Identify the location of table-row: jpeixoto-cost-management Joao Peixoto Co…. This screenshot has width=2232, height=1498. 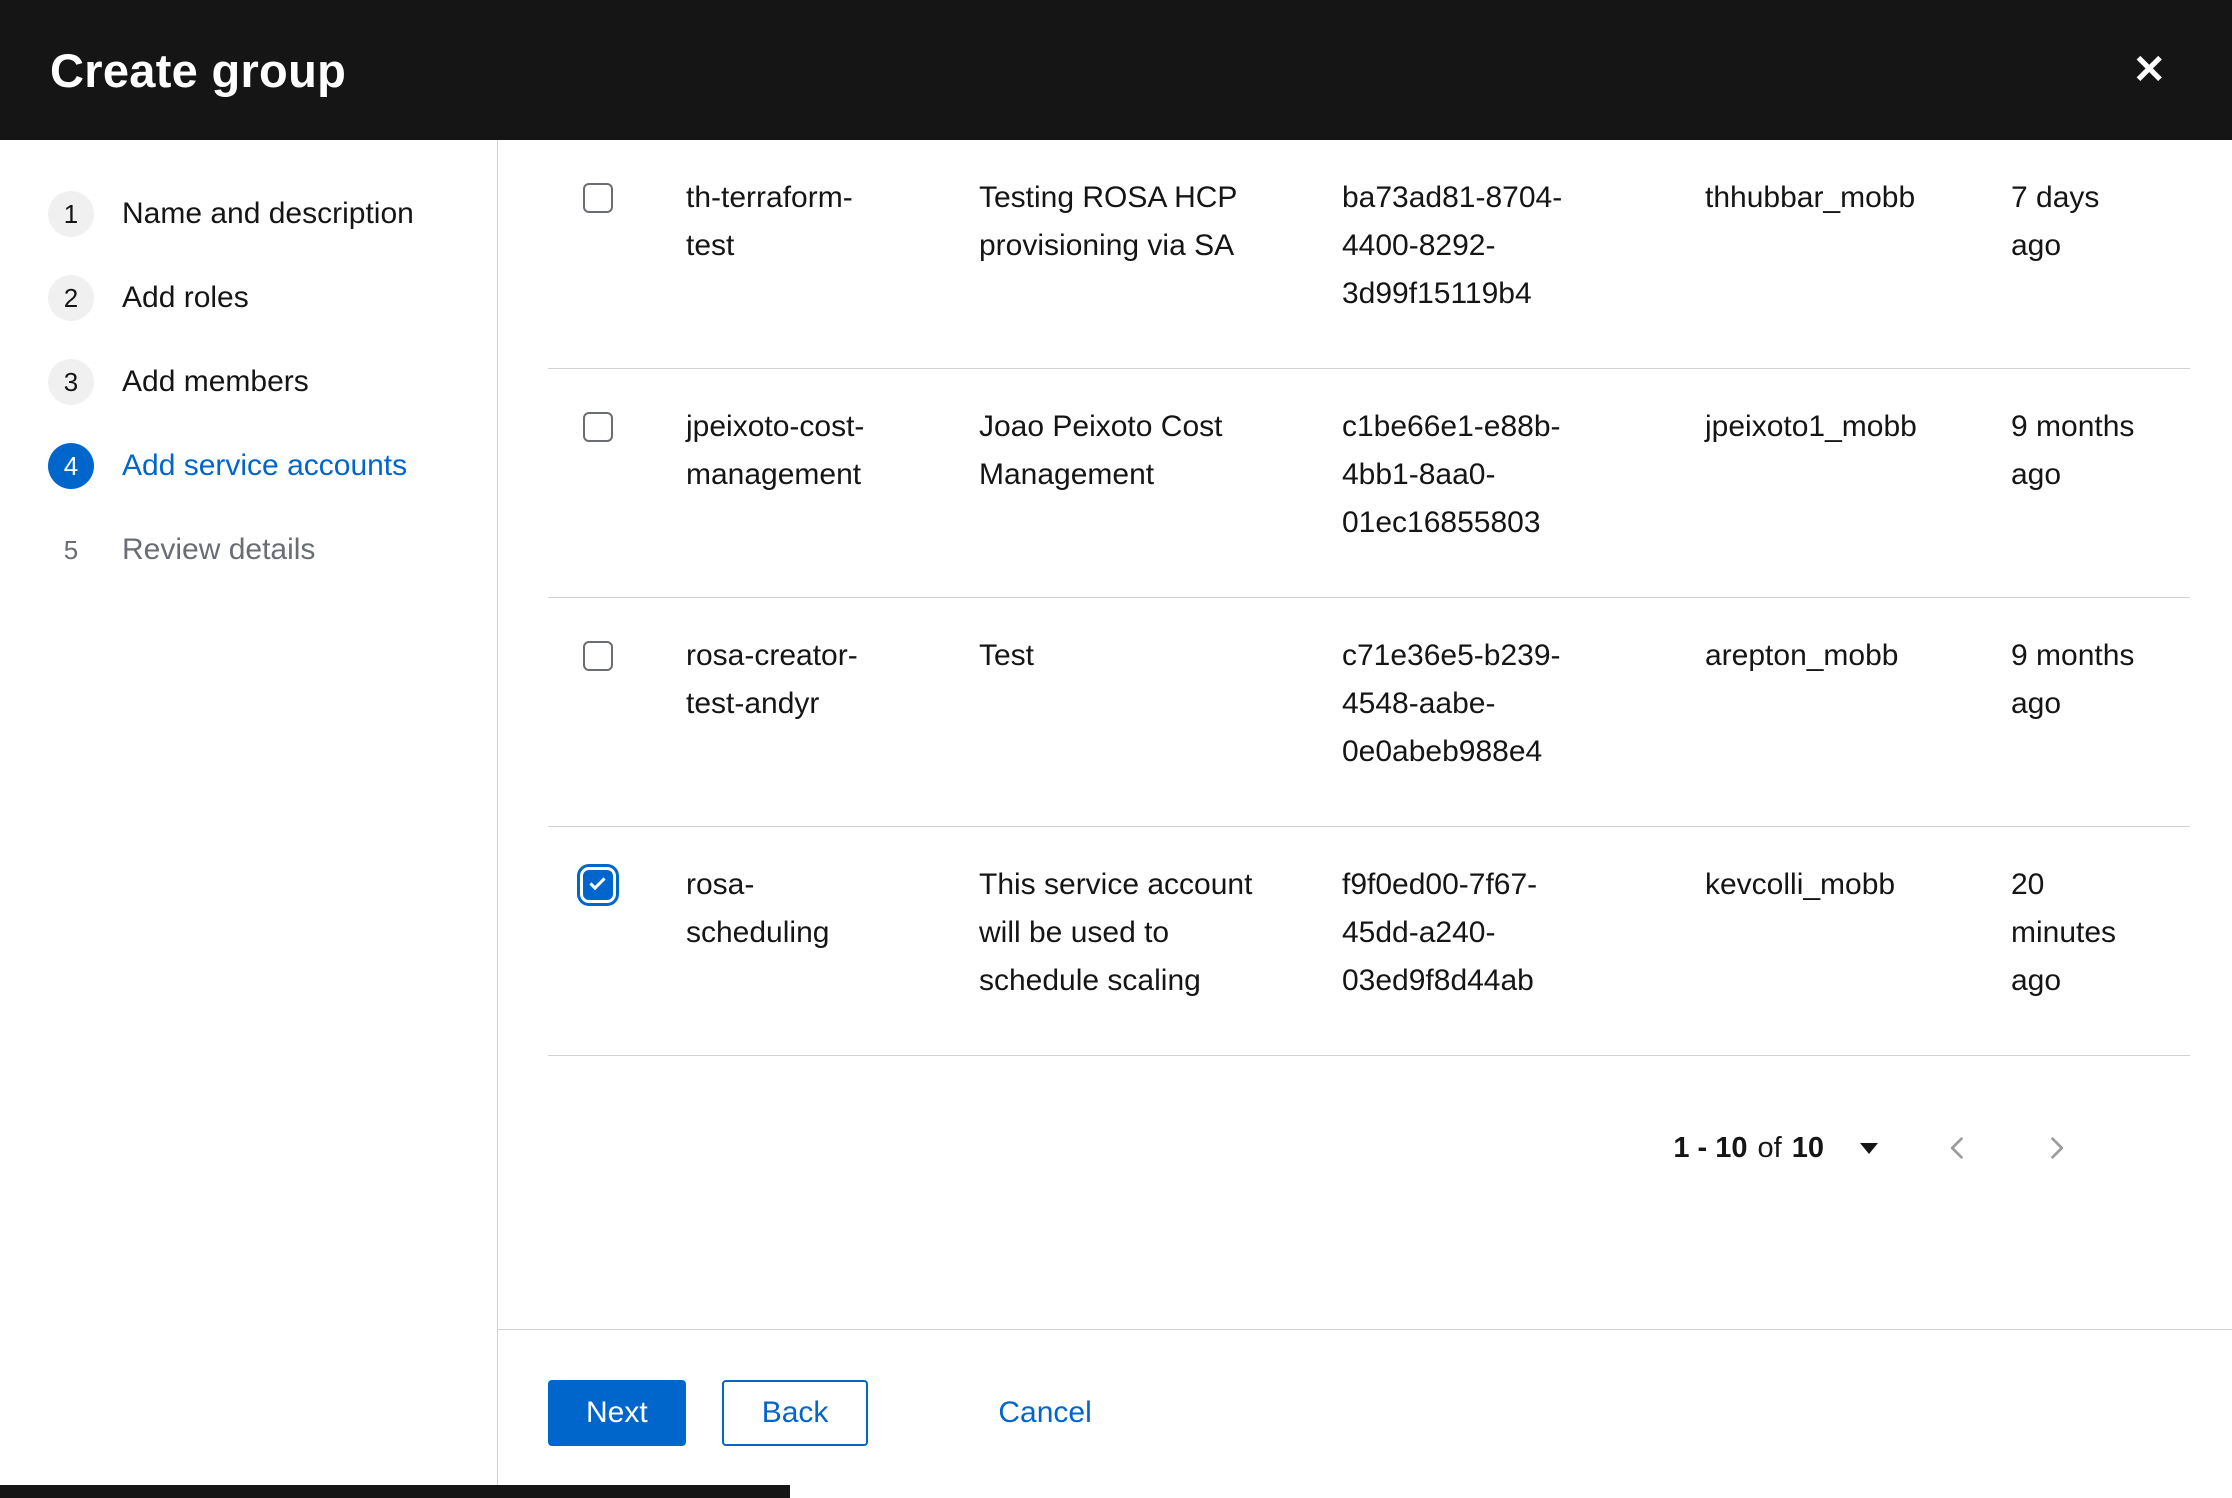
(1365, 483).